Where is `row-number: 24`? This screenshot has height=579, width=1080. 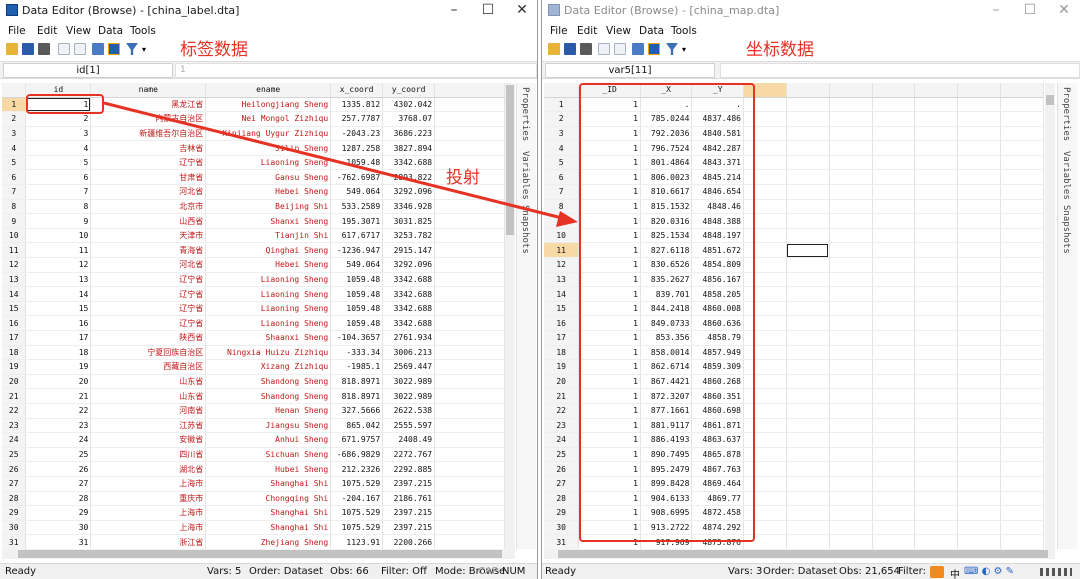
row-number: 24 is located at coordinates (14, 440).